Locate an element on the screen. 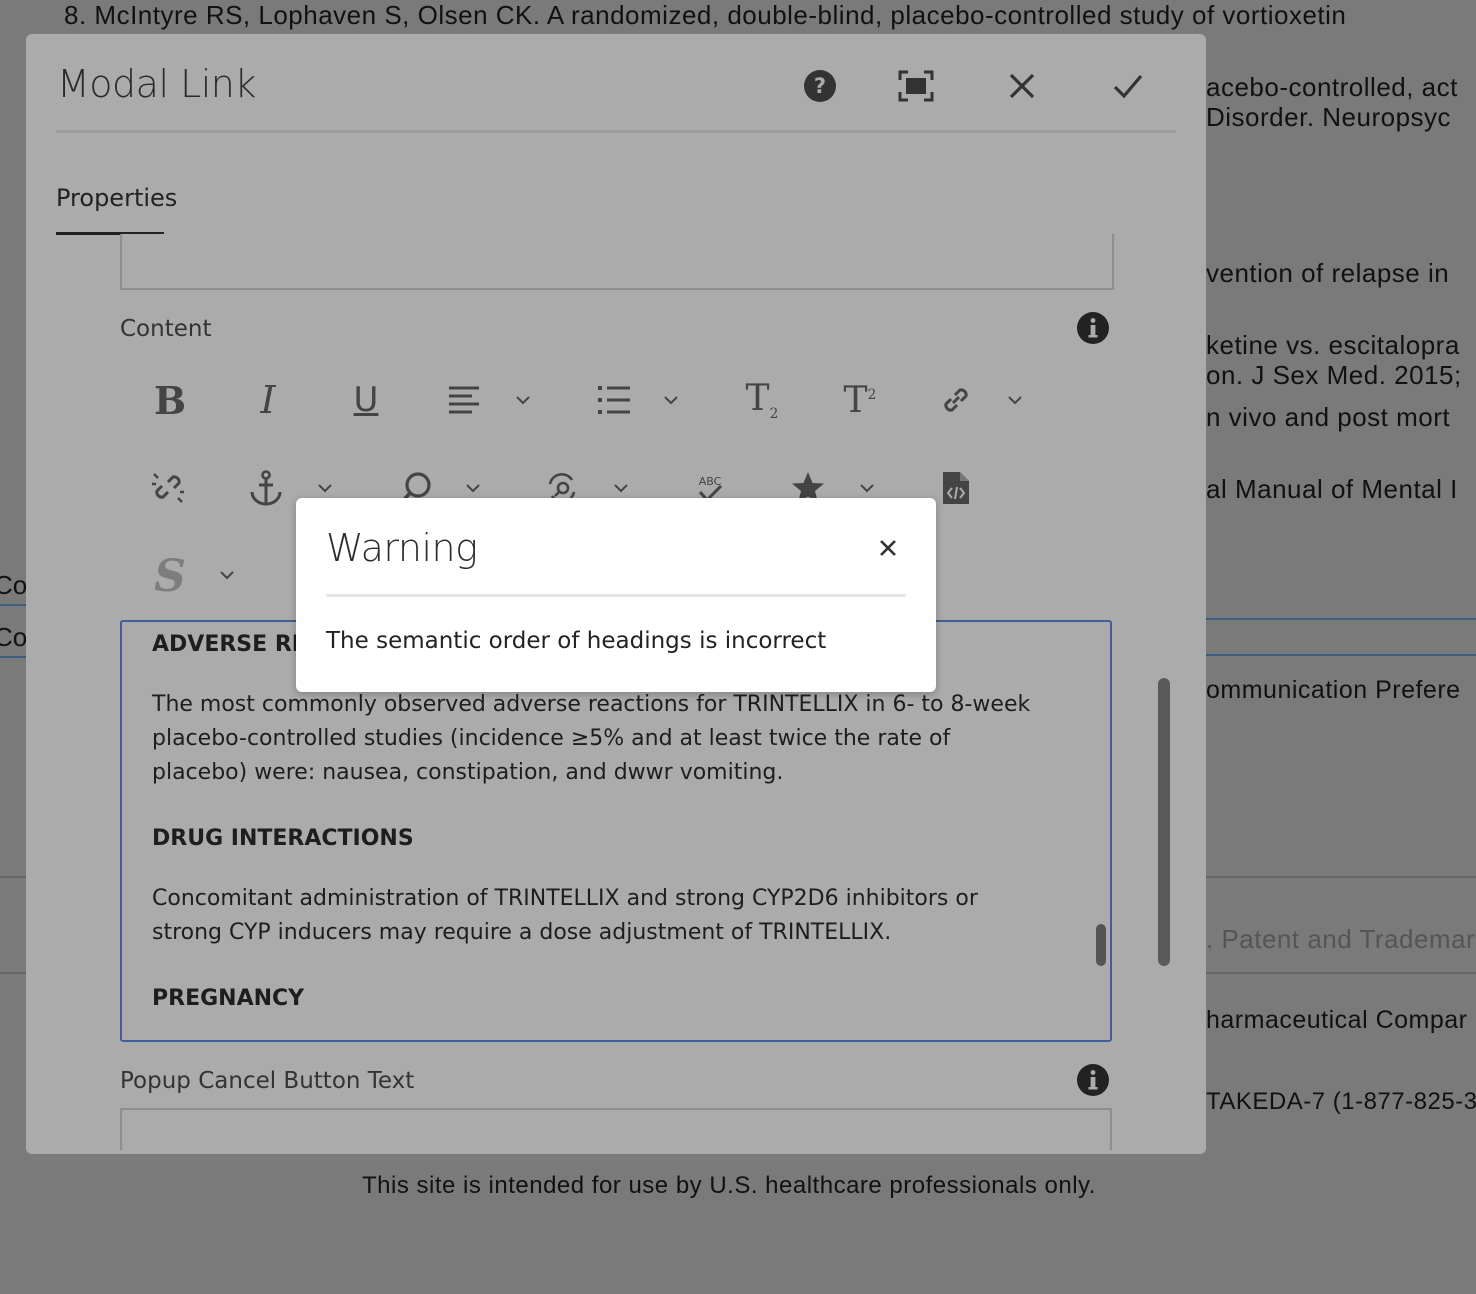 The image size is (1476, 1294). reference-text: acebo-controlled, act is located at coordinates (1332, 87).